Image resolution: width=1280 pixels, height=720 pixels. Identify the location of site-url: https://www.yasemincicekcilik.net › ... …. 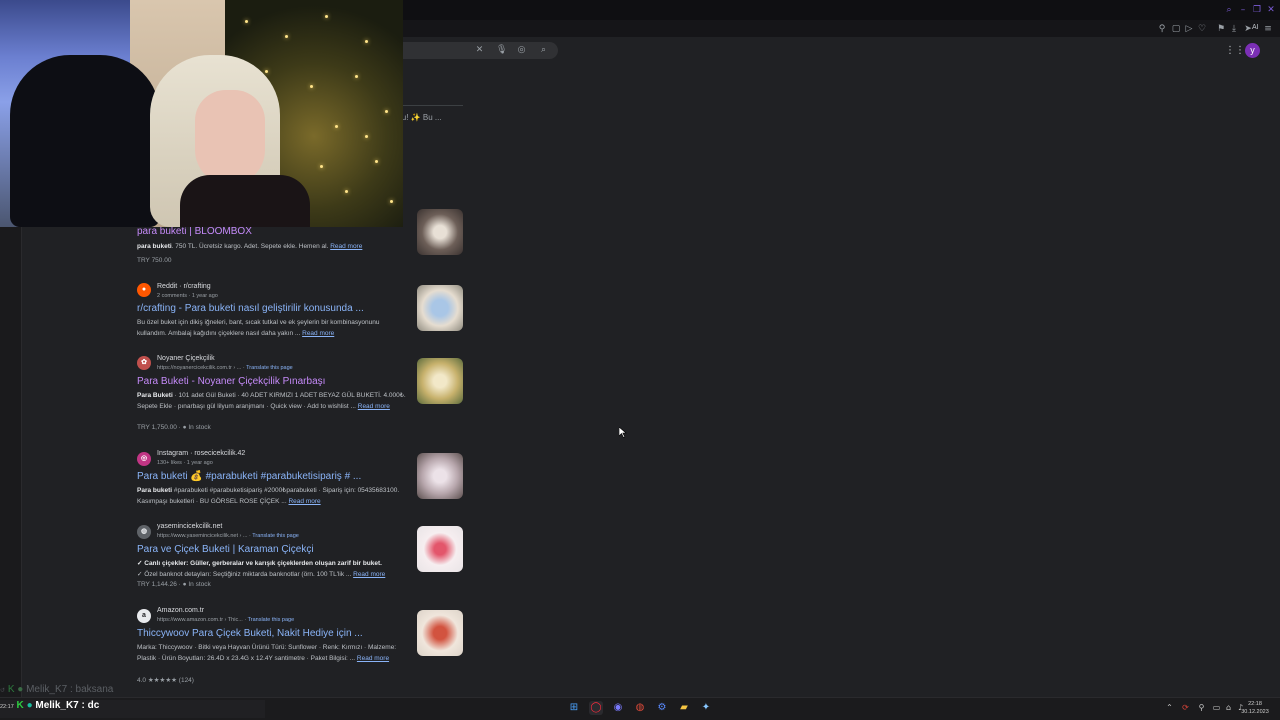
(228, 536).